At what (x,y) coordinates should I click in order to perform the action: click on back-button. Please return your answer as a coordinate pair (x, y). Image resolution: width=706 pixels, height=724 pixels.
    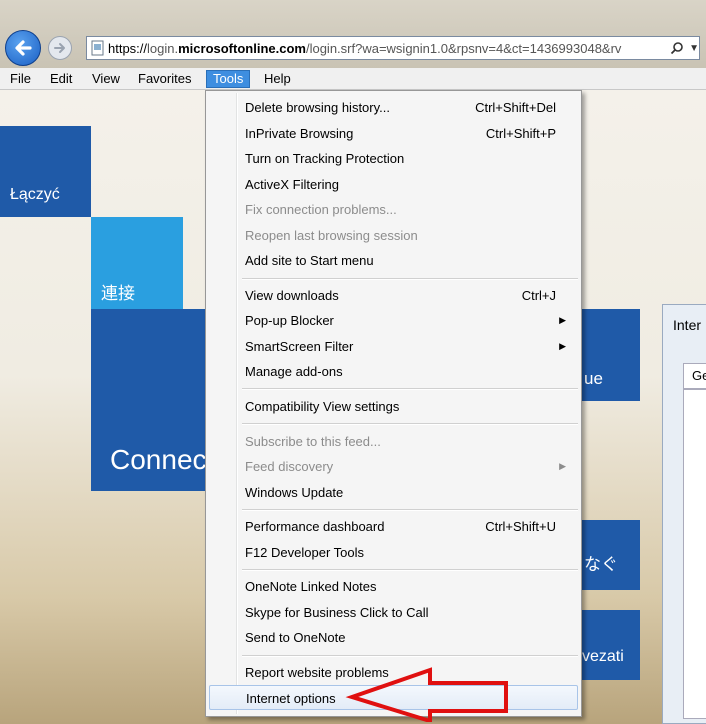
    Looking at the image, I should click on (23, 48).